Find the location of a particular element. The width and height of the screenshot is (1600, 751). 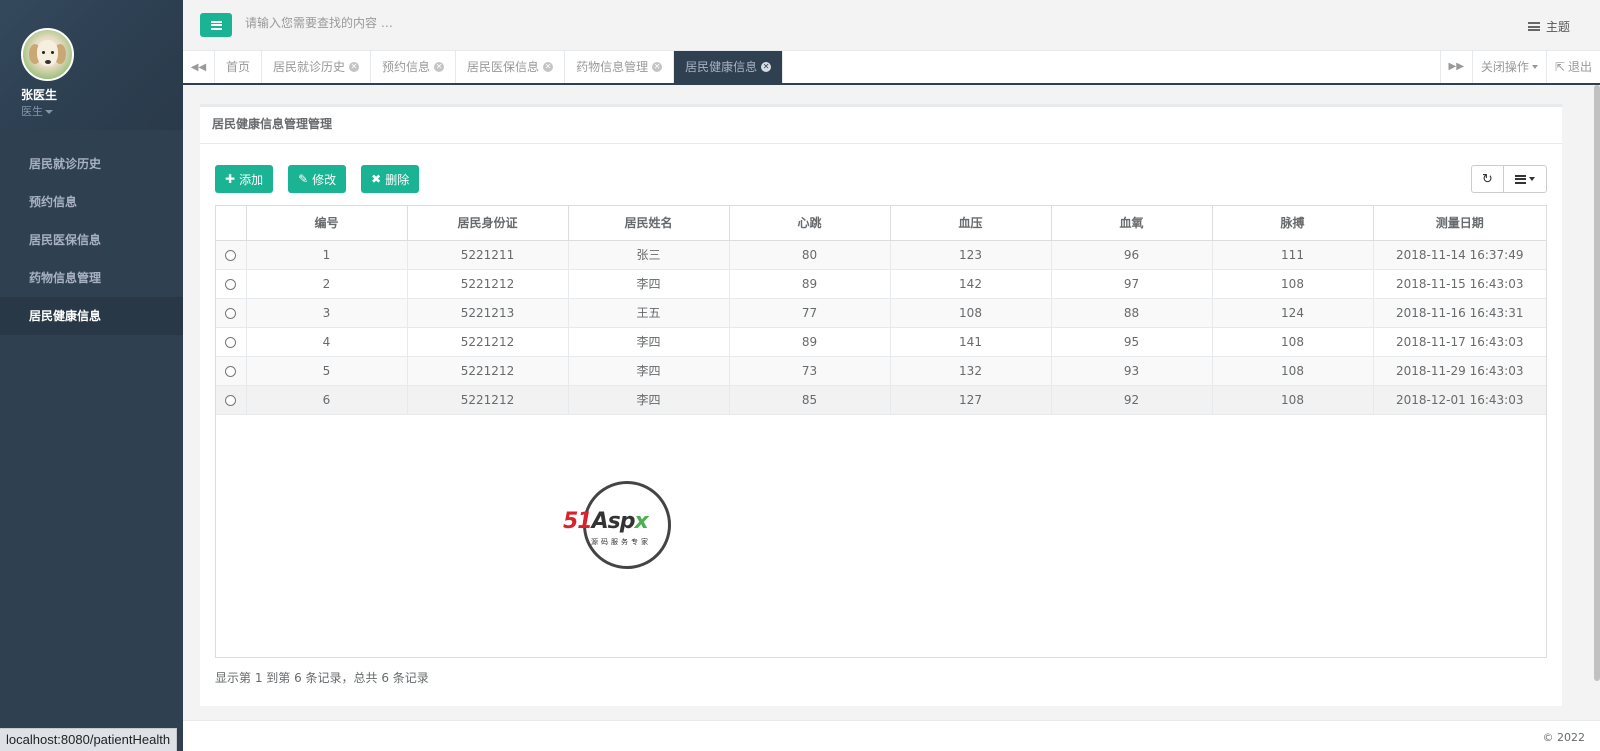

column-header: 血氧 is located at coordinates (1132, 223).